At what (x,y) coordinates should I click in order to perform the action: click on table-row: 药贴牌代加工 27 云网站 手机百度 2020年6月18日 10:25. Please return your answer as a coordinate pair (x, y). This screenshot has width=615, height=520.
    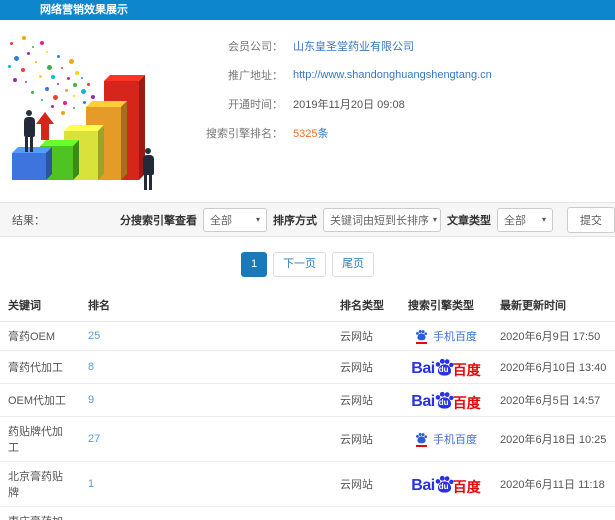
    Looking at the image, I should click on (307, 439).